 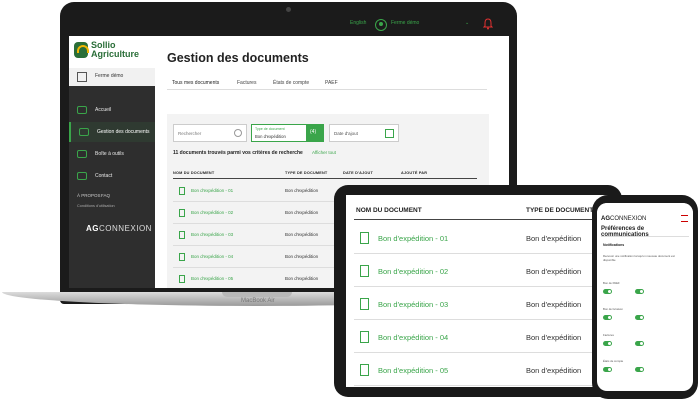 What do you see at coordinates (258, 301) in the screenshot?
I see `device-label: MacBook Air` at bounding box center [258, 301].